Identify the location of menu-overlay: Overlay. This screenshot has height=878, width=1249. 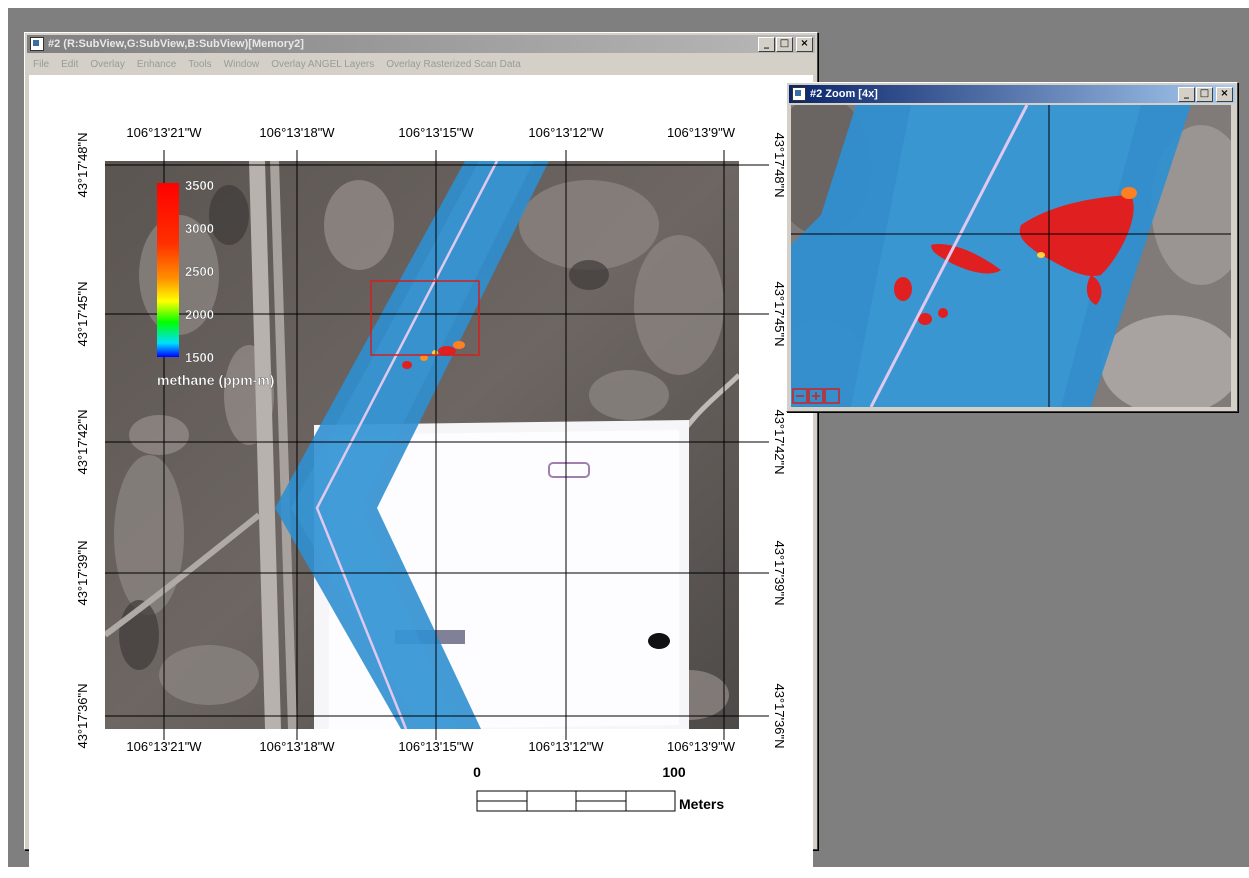
(107, 64).